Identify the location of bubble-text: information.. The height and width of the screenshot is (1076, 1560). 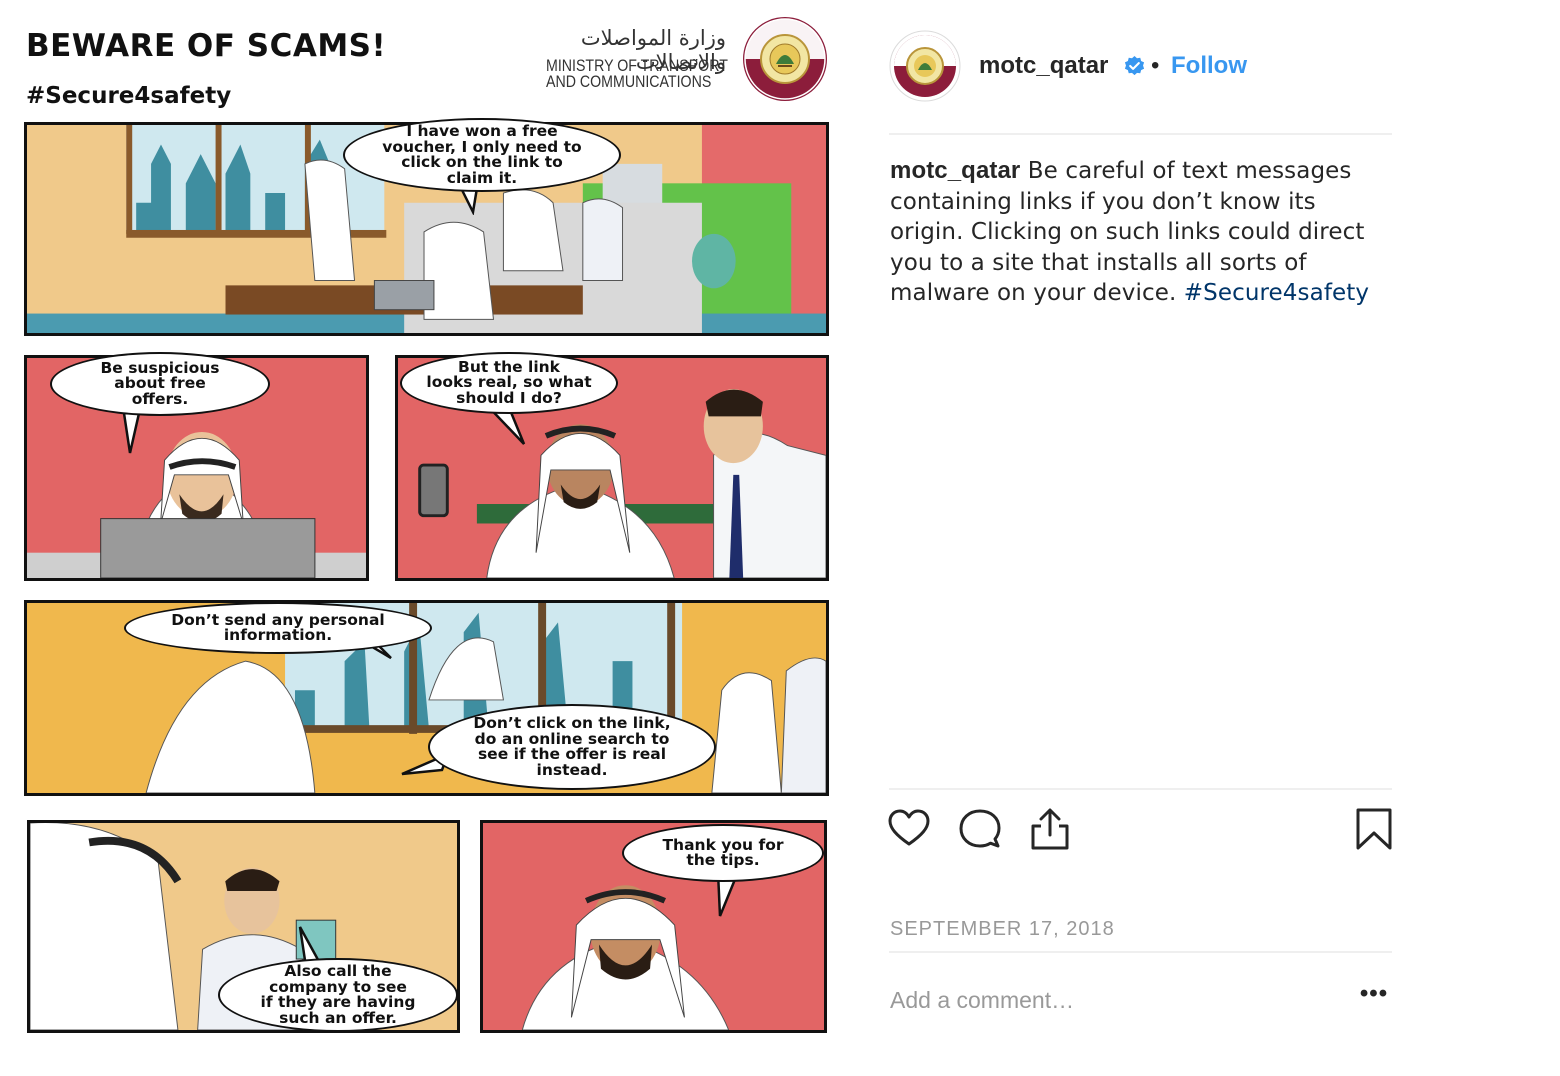
(278, 635).